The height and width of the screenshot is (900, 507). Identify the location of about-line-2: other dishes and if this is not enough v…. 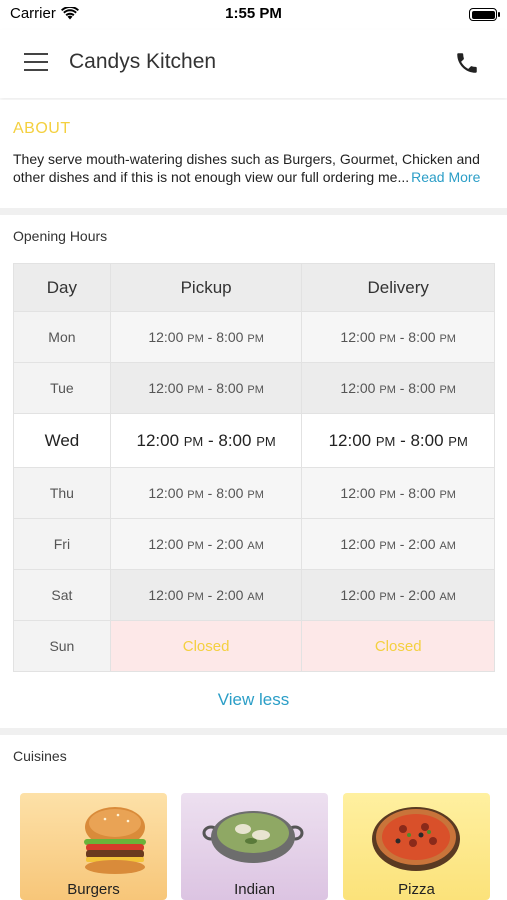
(205, 177).